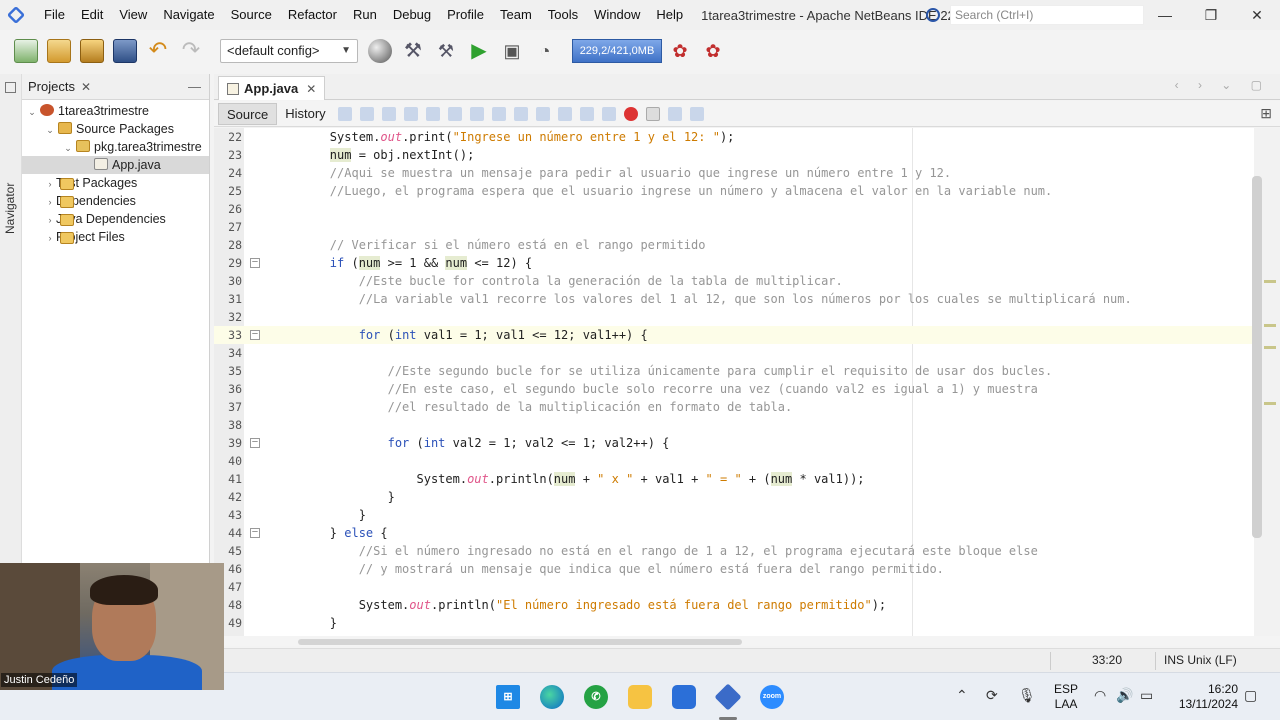 The width and height of the screenshot is (1280, 720). What do you see at coordinates (251, 15) in the screenshot?
I see `menu-item-source: Source` at bounding box center [251, 15].